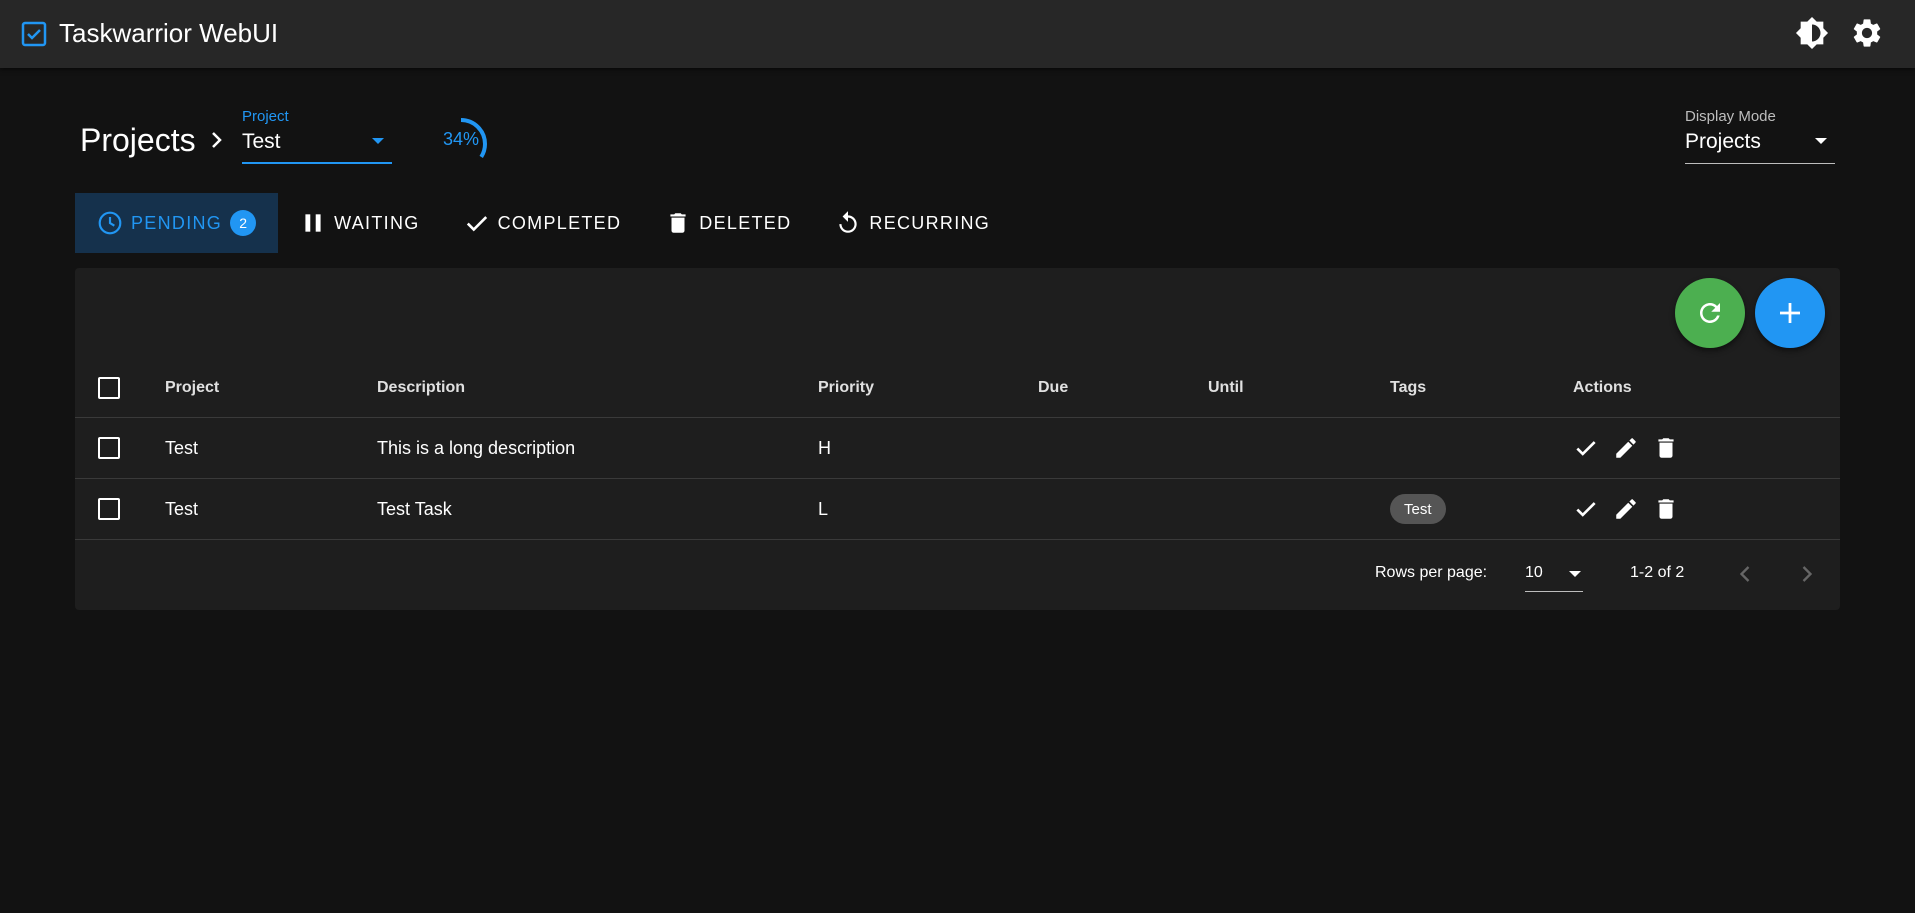 The height and width of the screenshot is (913, 1915). I want to click on progress-percent: 34%, so click(461, 139).